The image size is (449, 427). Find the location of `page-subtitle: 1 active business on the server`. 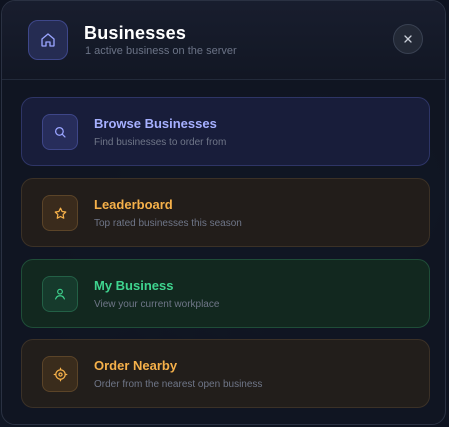

page-subtitle: 1 active business on the server is located at coordinates (161, 51).